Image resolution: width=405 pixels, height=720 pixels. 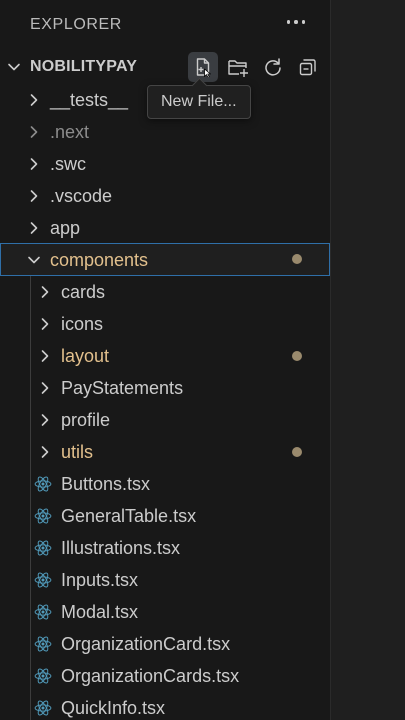 I want to click on tree-item-label: QuickInfo.tsx, so click(x=113, y=708).